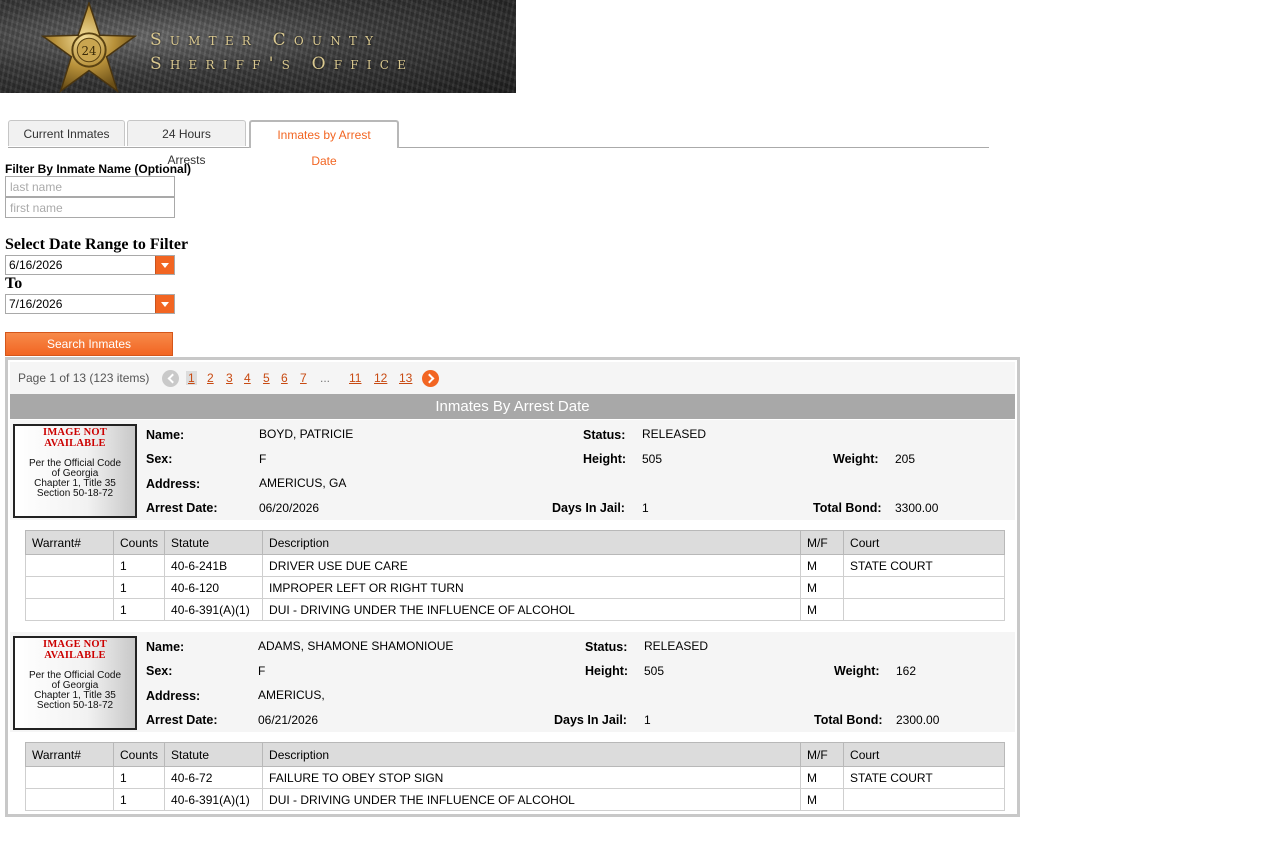 This screenshot has width=1280, height=844. I want to click on page-3: 3, so click(229, 378).